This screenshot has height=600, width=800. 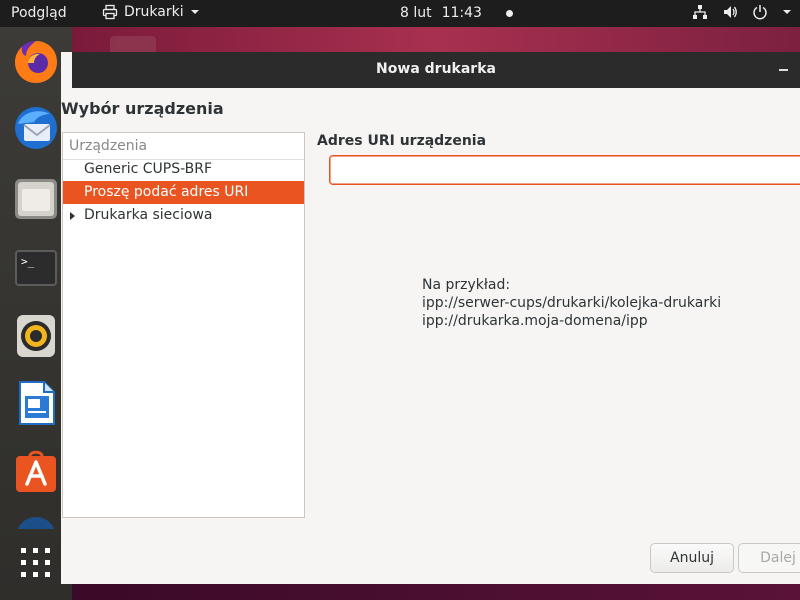 What do you see at coordinates (36, 199) in the screenshot?
I see `files-icon` at bounding box center [36, 199].